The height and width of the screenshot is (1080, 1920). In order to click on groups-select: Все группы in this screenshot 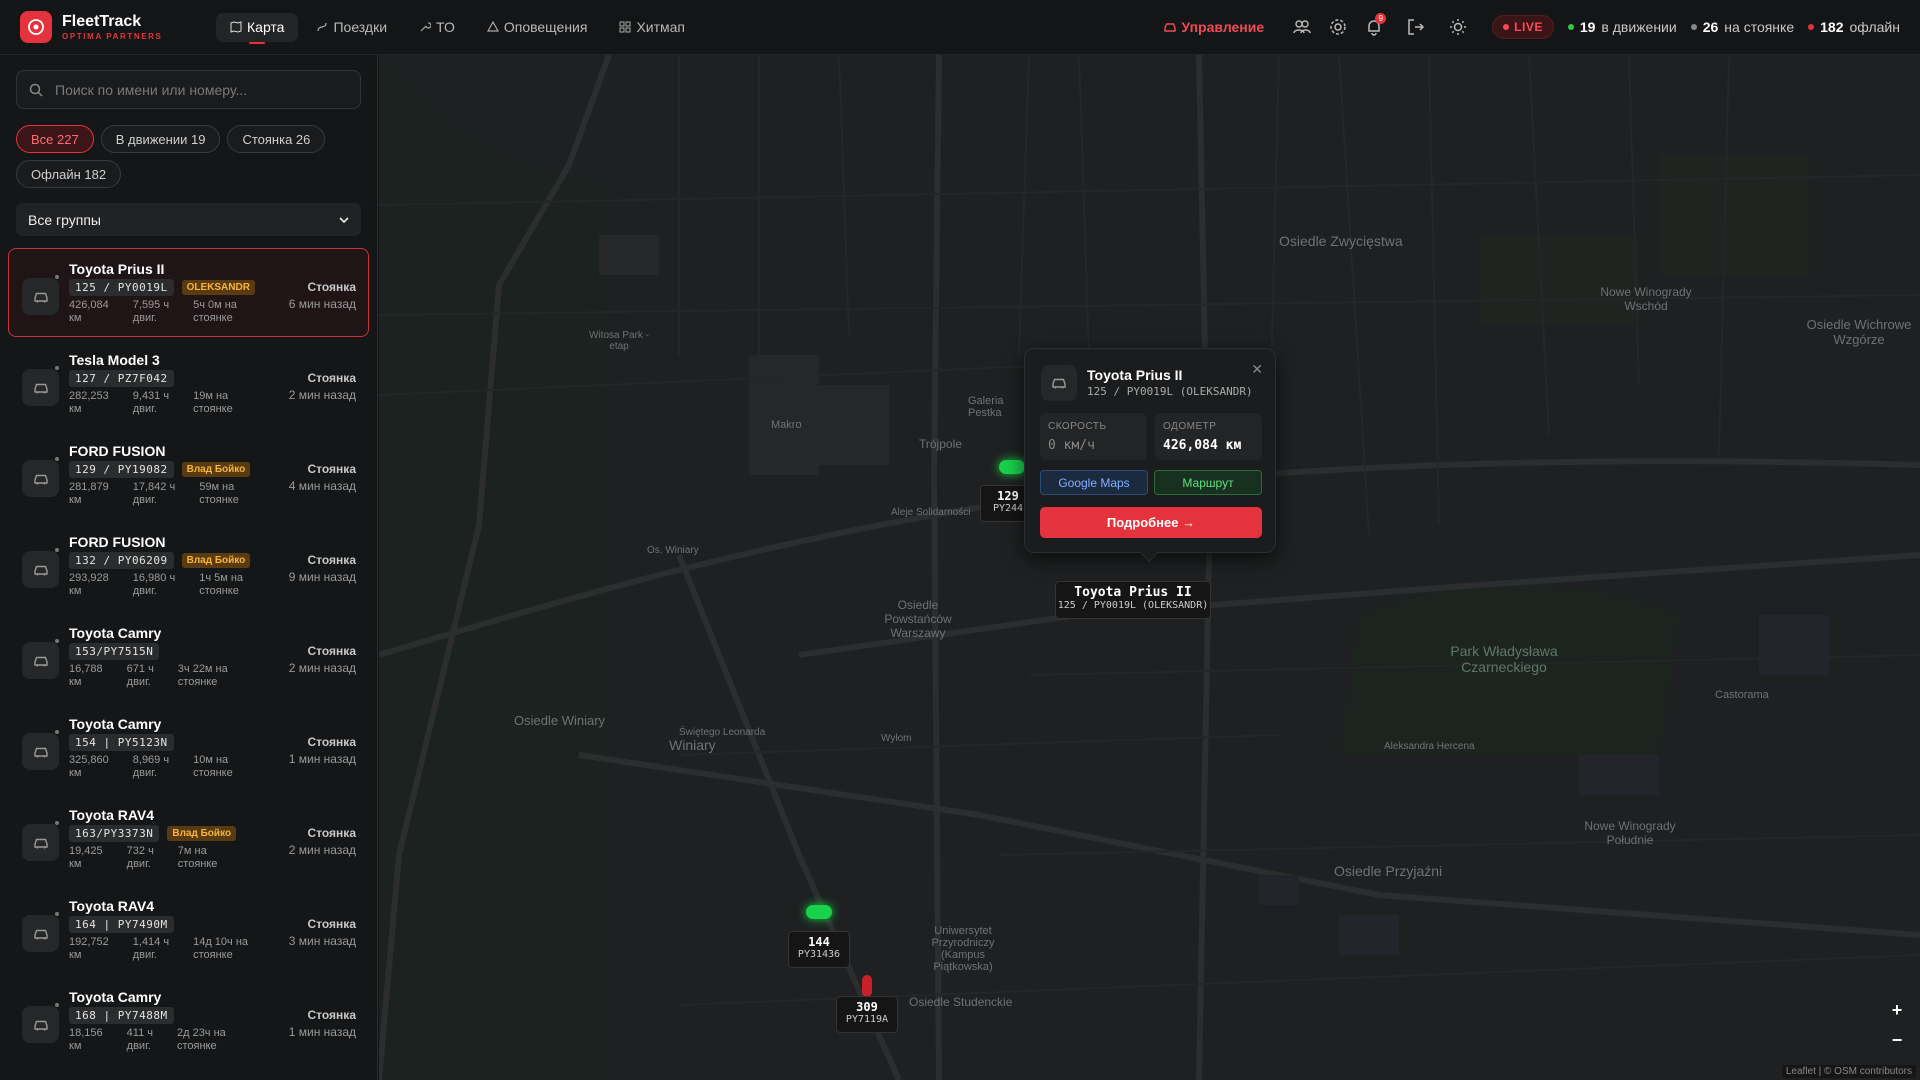, I will do `click(188, 219)`.